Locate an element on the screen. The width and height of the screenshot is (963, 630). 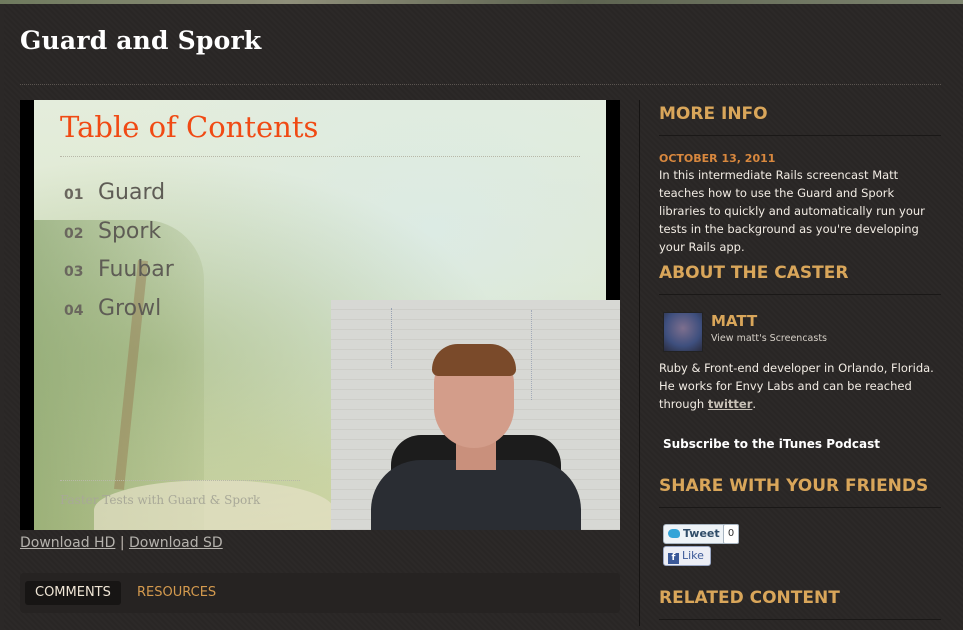
tweet-button: Tweet is located at coordinates (695, 534).